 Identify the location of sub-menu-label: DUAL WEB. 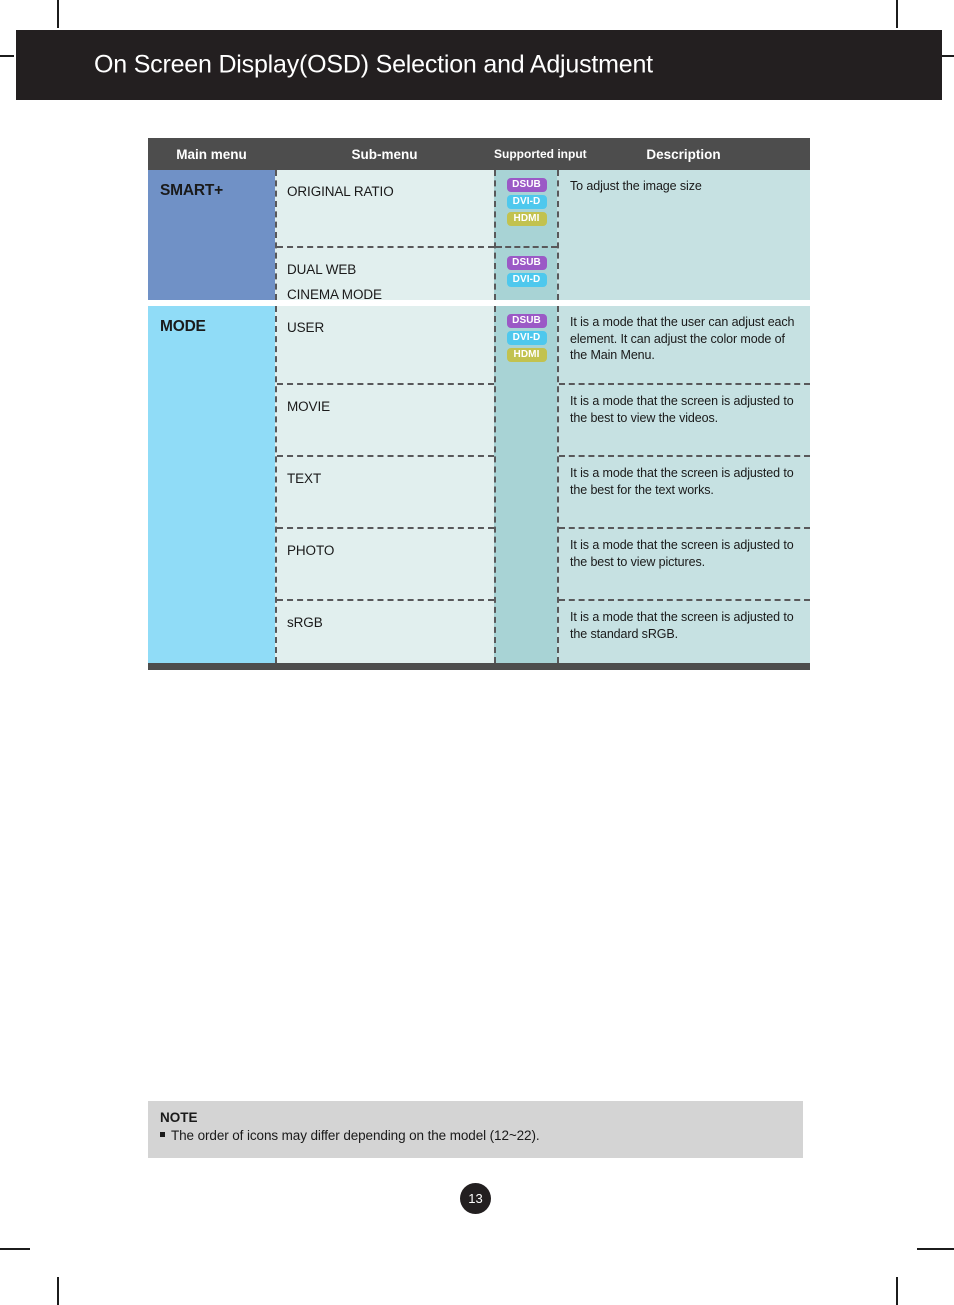
(322, 269).